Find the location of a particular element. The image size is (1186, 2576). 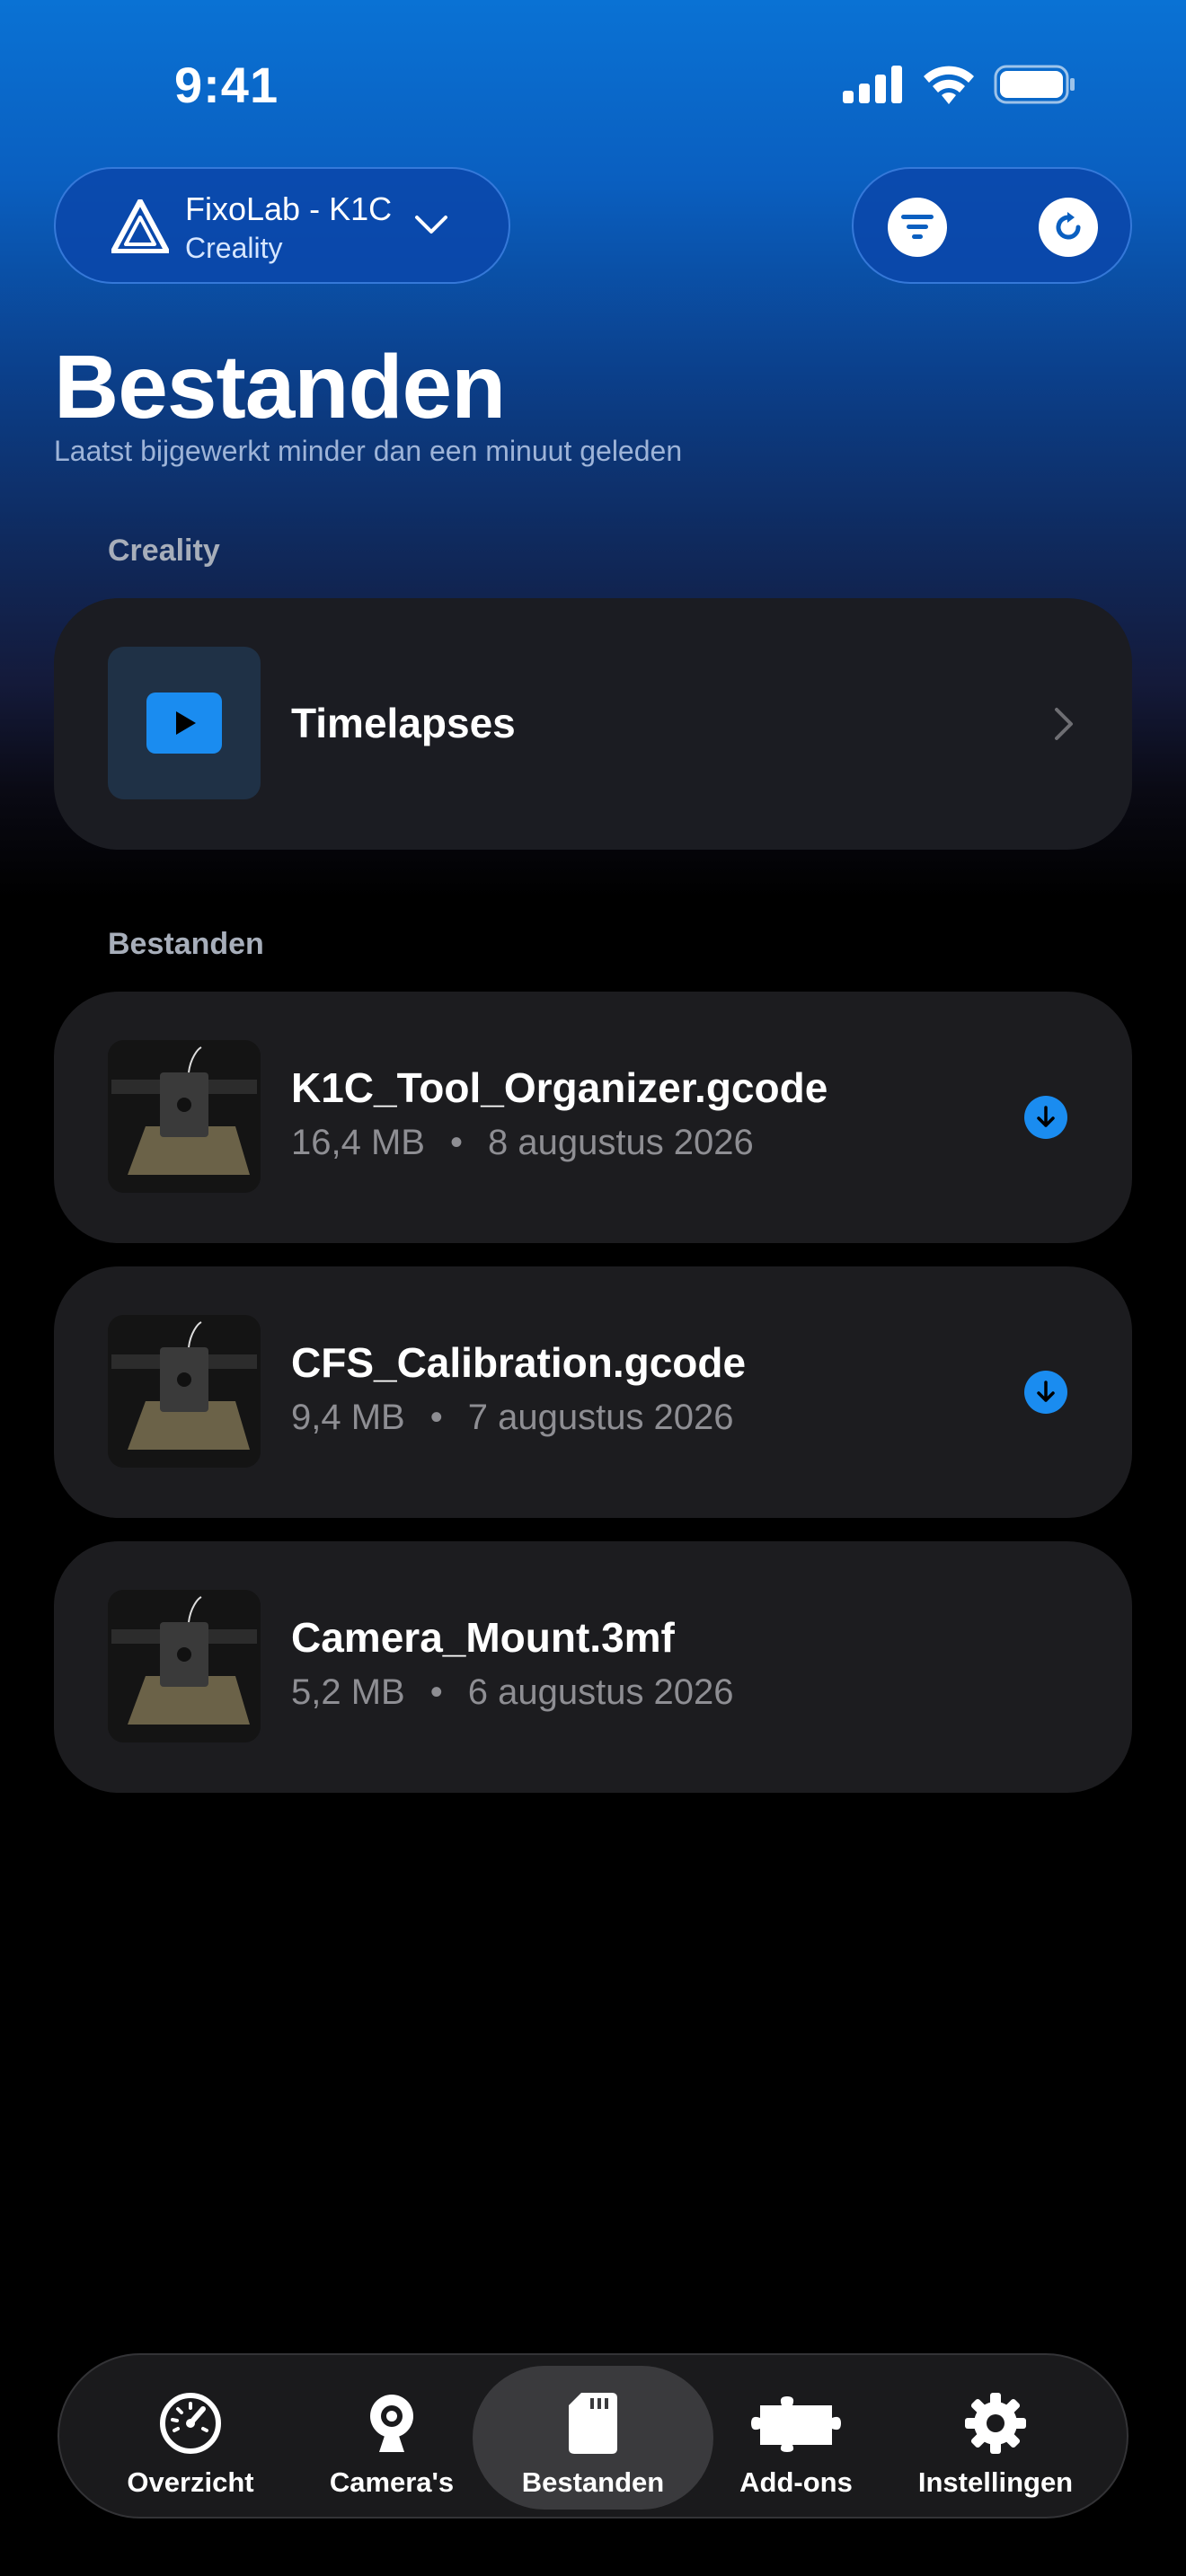

section-label-creality: Creality is located at coordinates (164, 551).